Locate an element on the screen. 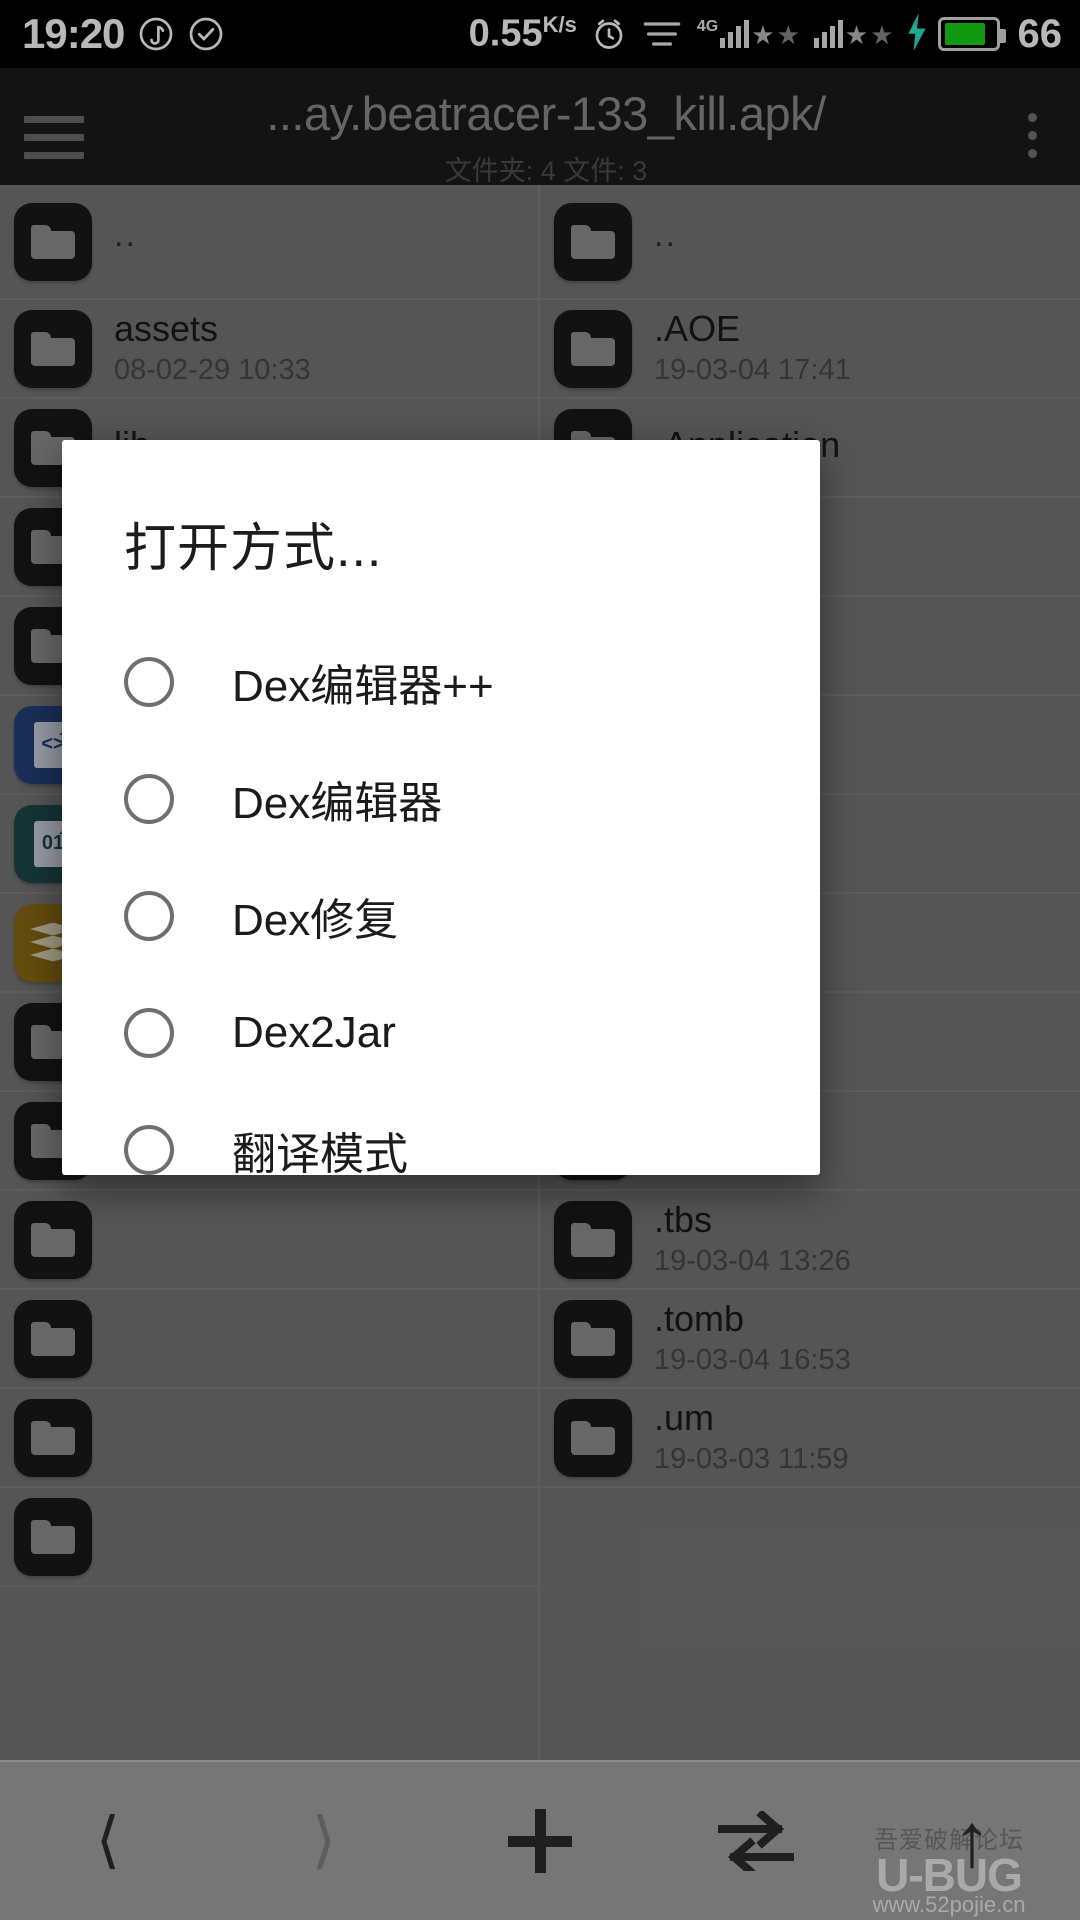 This screenshot has width=1080, height=1920. add-button is located at coordinates (540, 1840).